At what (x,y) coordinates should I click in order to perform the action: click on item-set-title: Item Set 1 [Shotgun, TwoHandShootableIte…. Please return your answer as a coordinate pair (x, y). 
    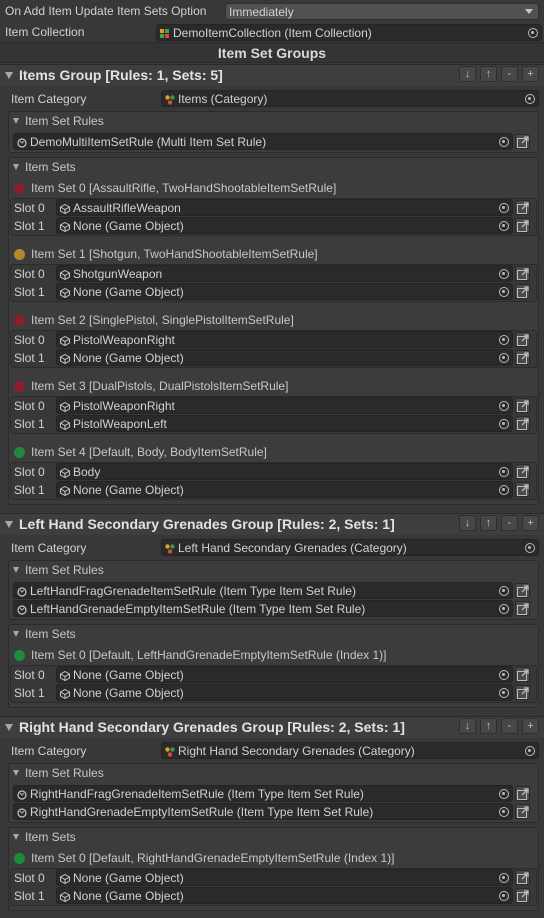
    Looking at the image, I should click on (166, 254).